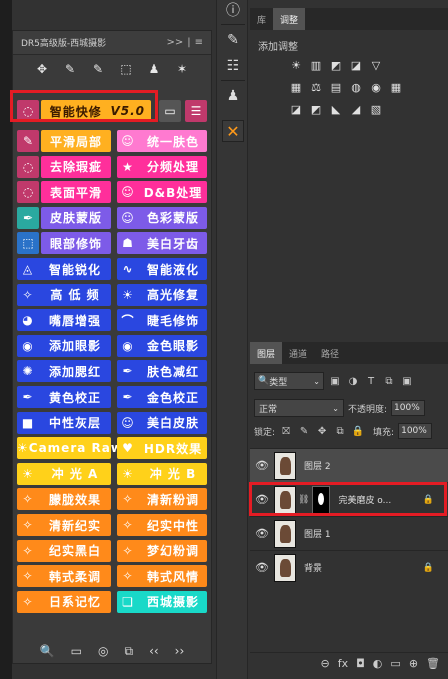  Describe the element at coordinates (340, 431) in the screenshot. I see `lock-artboard-icon: ⧉` at that location.